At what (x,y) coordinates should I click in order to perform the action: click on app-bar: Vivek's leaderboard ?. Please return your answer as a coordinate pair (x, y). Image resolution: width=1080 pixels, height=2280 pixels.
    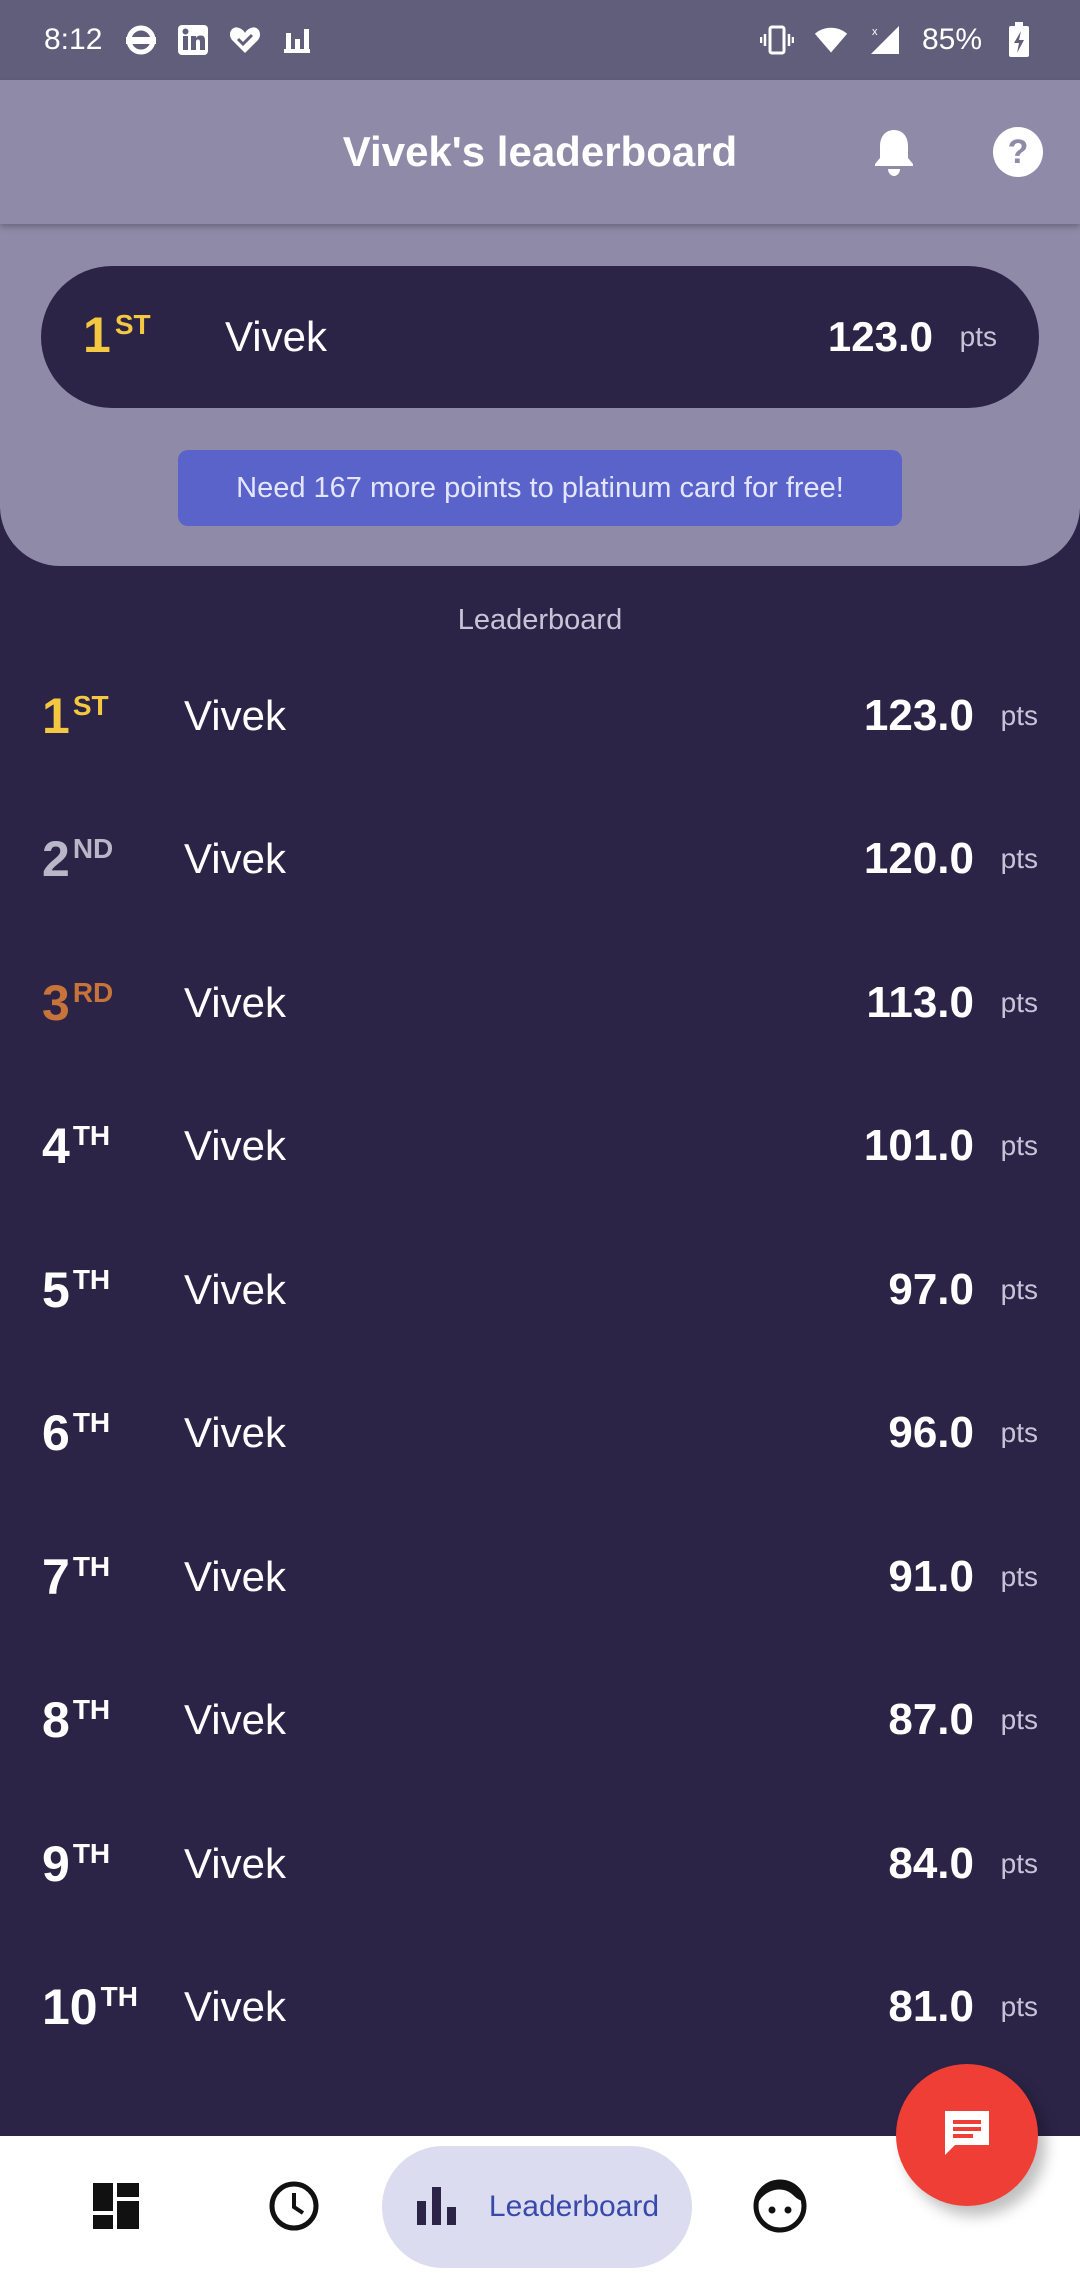
    Looking at the image, I should click on (540, 152).